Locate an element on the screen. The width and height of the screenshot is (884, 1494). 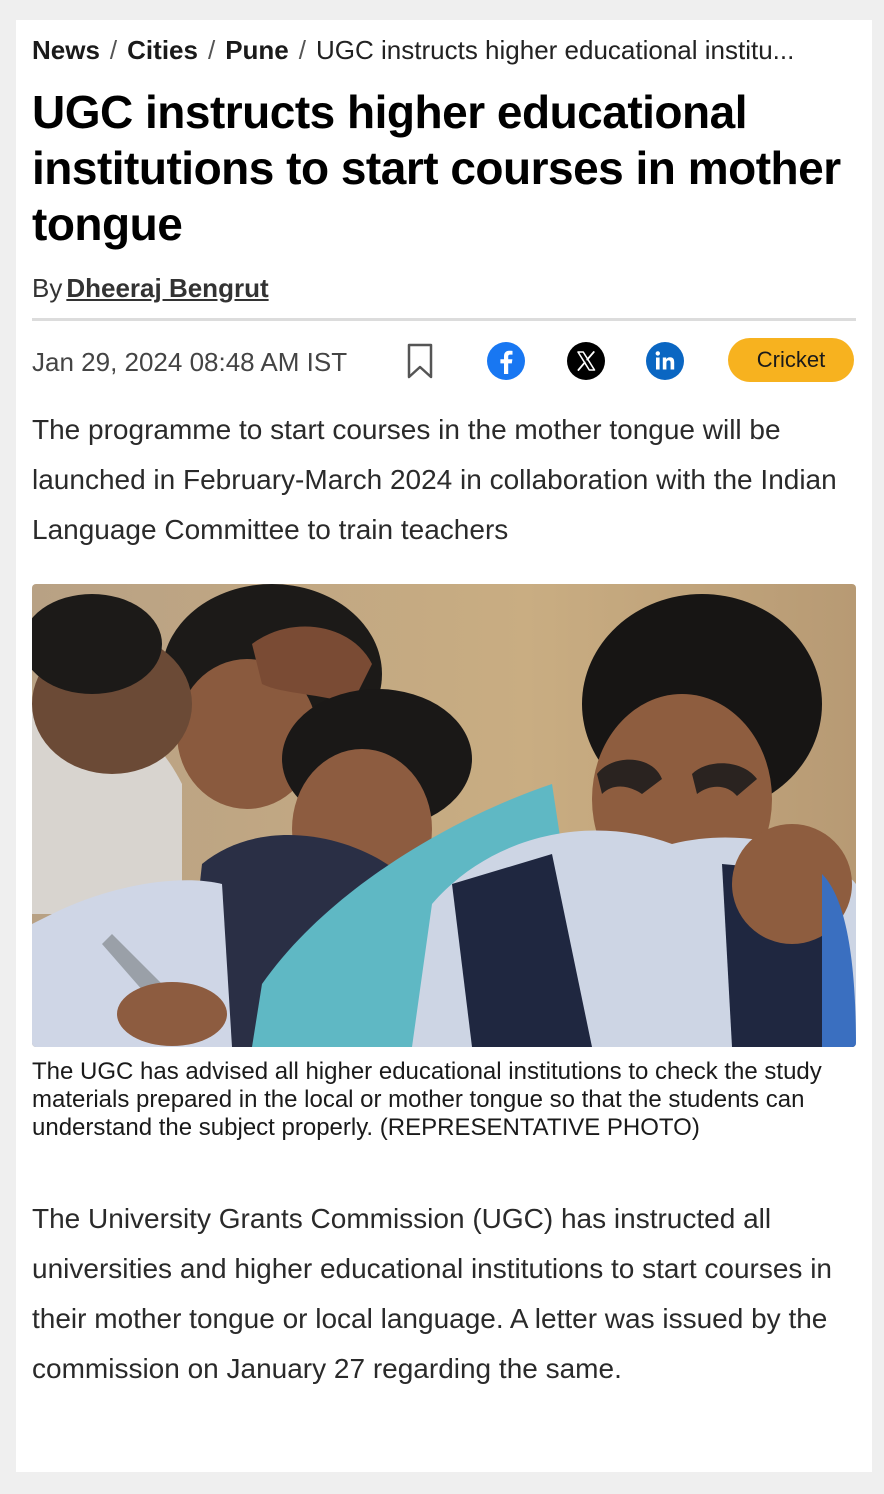
x-icon is located at coordinates (586, 361).